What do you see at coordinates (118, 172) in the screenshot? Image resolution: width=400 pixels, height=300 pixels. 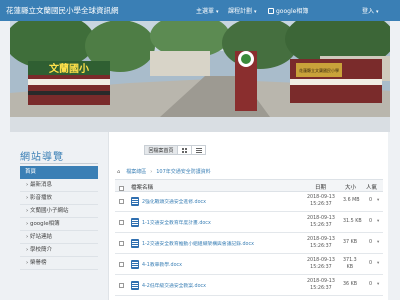 I see `home-icon: ⌂` at bounding box center [118, 172].